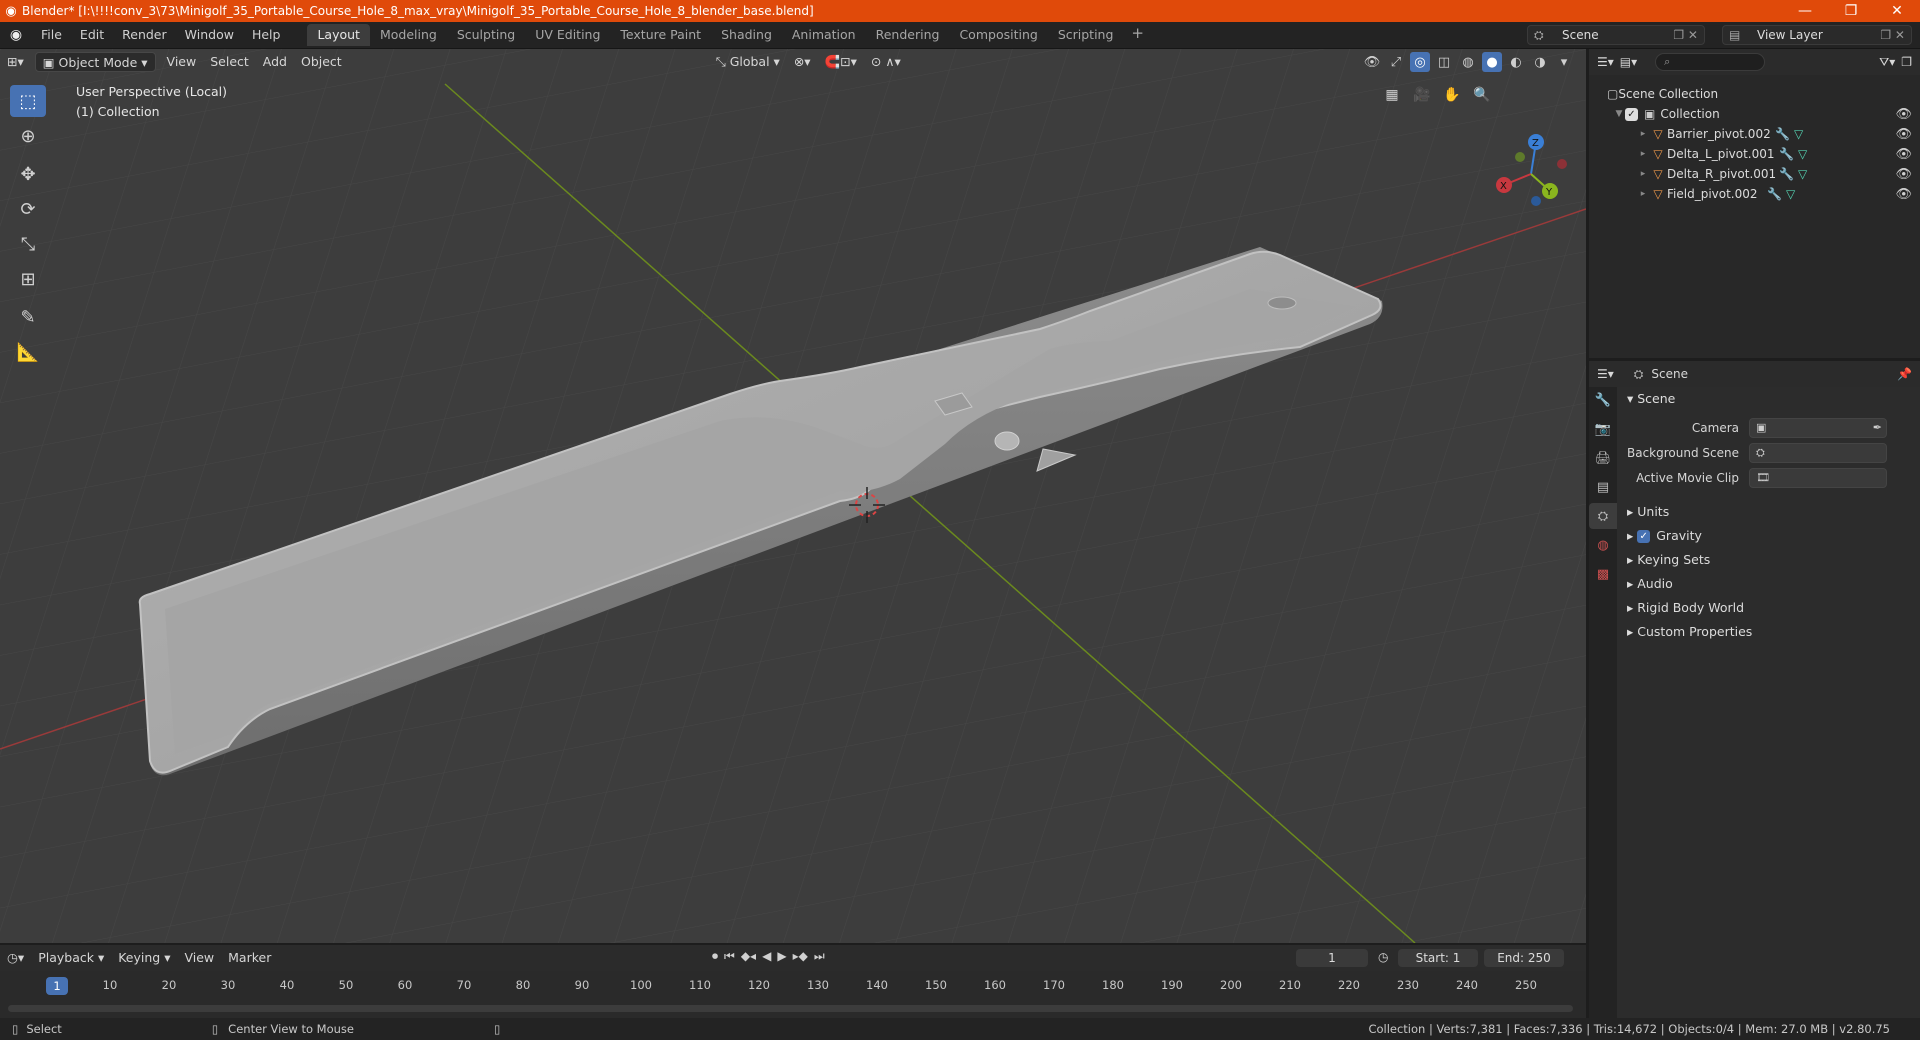 This screenshot has height=1040, width=1920. What do you see at coordinates (1644, 536) in the screenshot?
I see `gravity-checkbox: ✓` at bounding box center [1644, 536].